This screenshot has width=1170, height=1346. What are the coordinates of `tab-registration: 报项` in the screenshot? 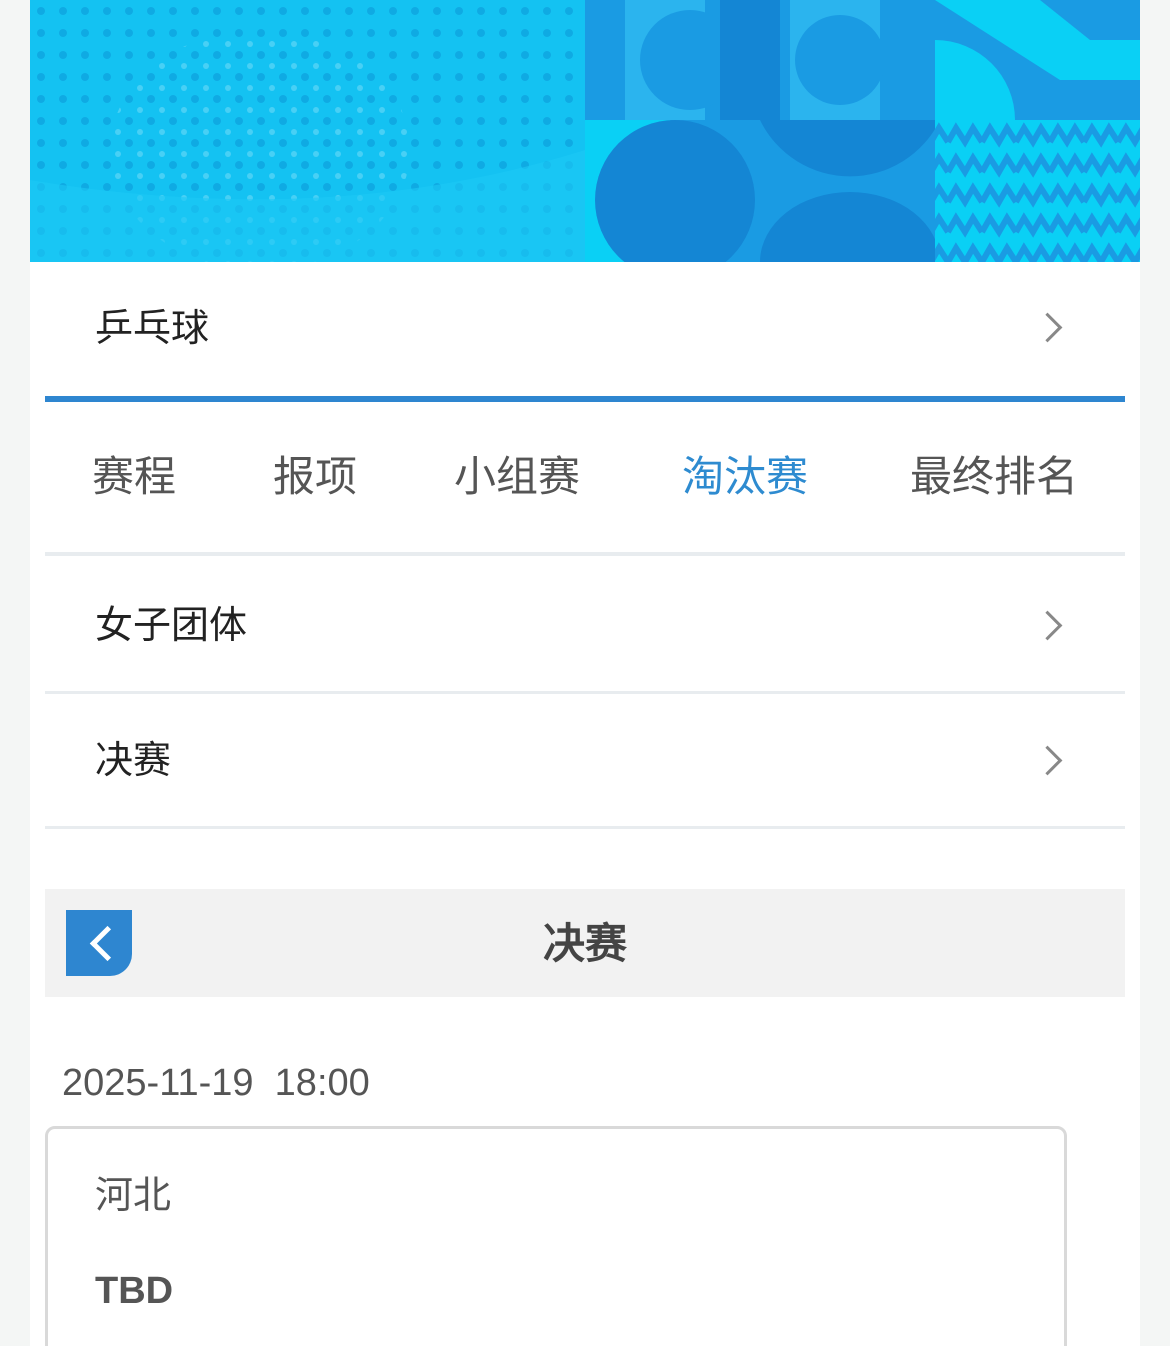 It's located at (315, 477).